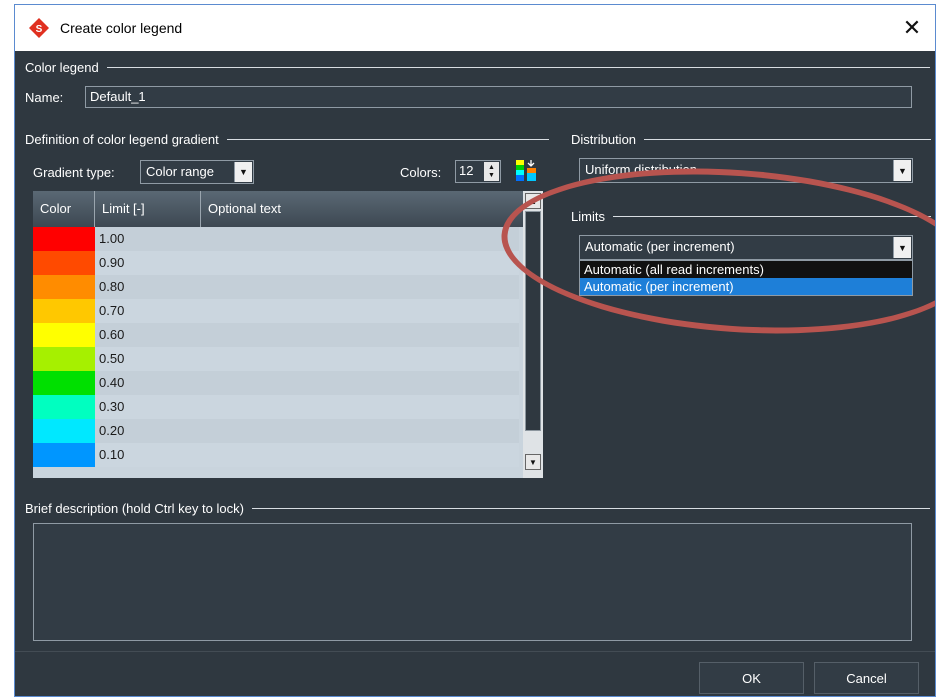 This screenshot has width=951, height=697. I want to click on limit-cell: 0.50, so click(148, 359).